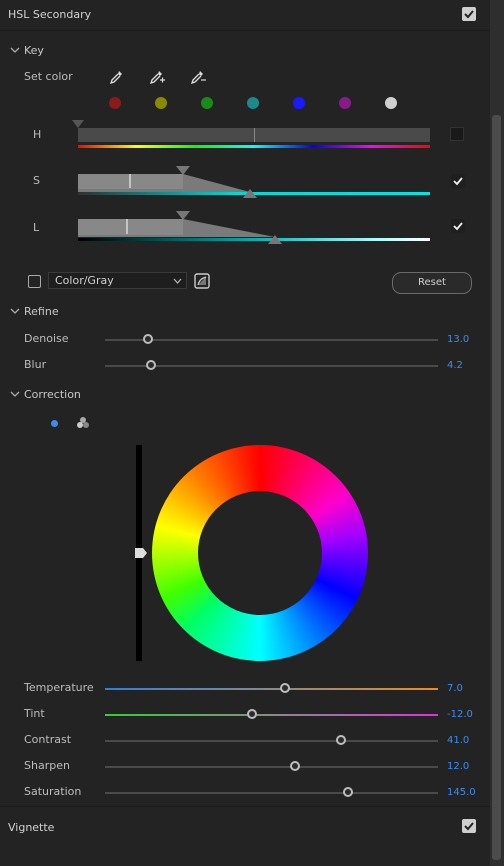 This screenshot has width=504, height=866. Describe the element at coordinates (458, 181) in the screenshot. I see `s-checkbox` at that location.